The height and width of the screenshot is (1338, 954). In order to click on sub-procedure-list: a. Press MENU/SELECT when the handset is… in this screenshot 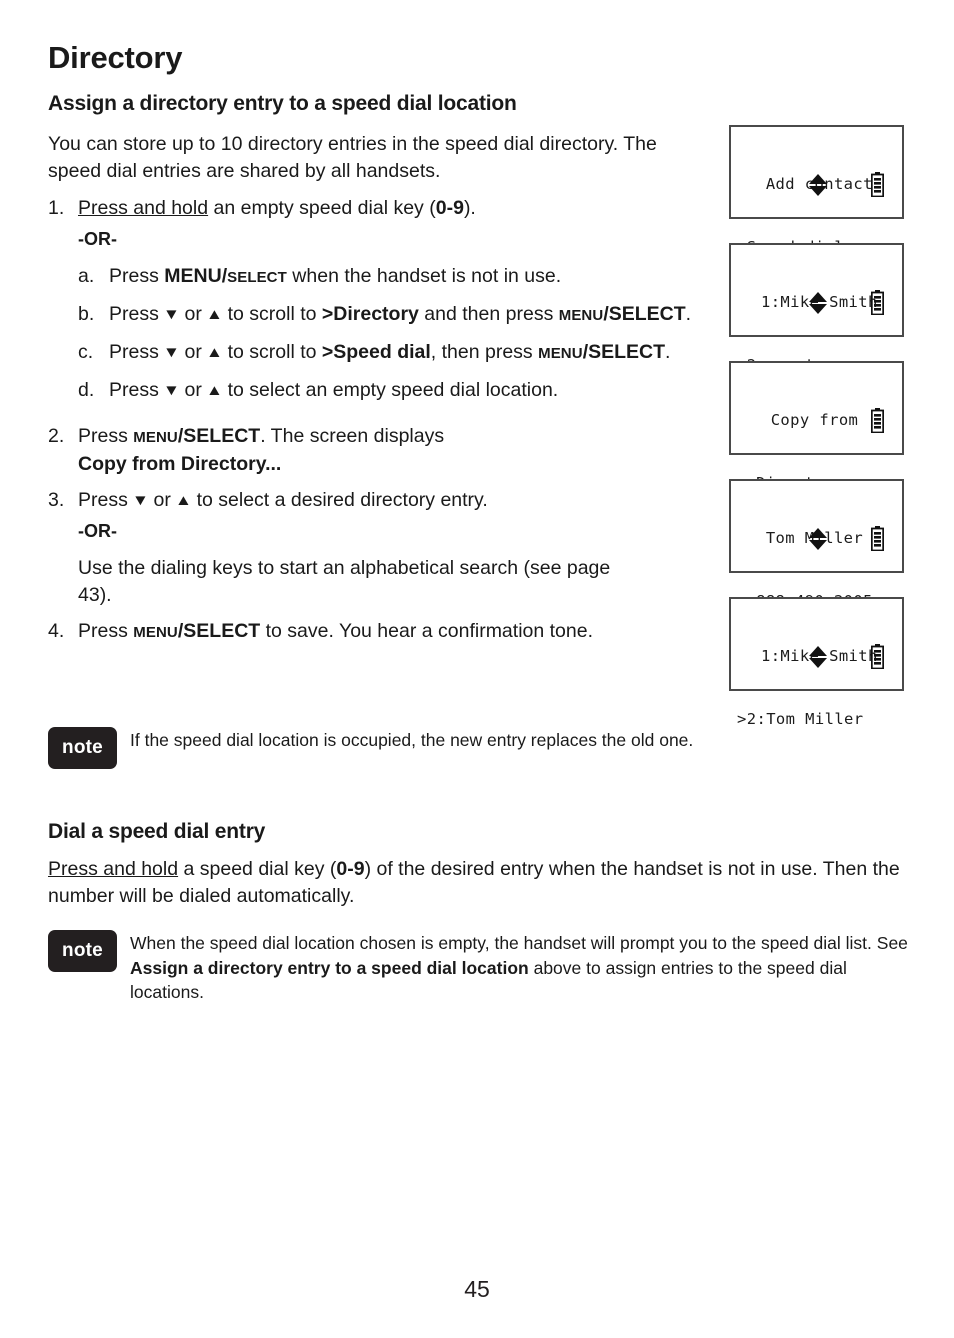, I will do `click(399, 333)`.